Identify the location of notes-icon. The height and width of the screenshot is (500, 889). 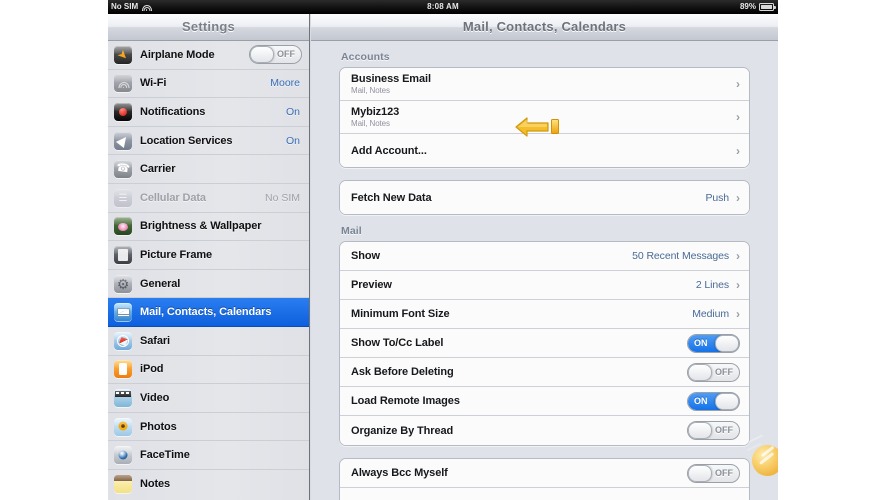
(123, 484).